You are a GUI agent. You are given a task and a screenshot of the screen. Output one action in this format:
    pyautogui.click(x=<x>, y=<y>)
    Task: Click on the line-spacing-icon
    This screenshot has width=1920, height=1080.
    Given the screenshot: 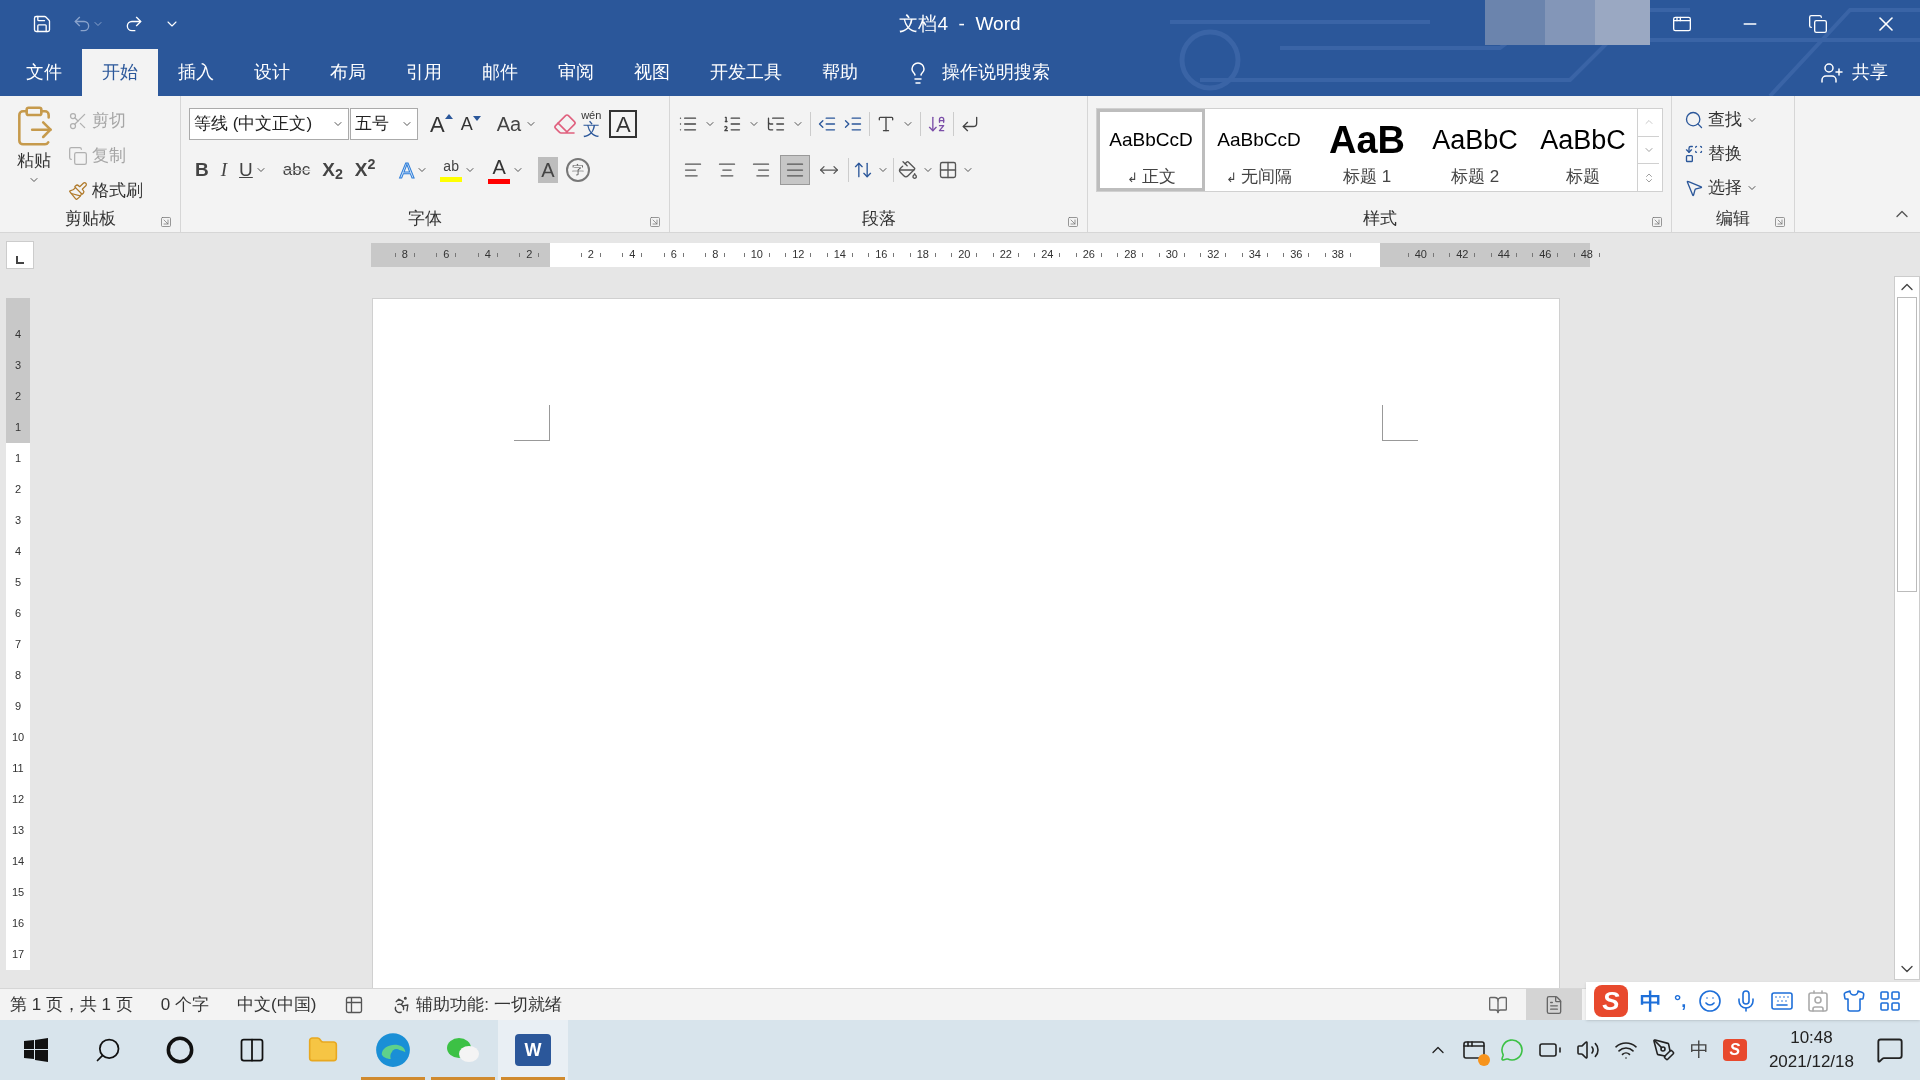 What is the action you would take?
    pyautogui.click(x=863, y=170)
    